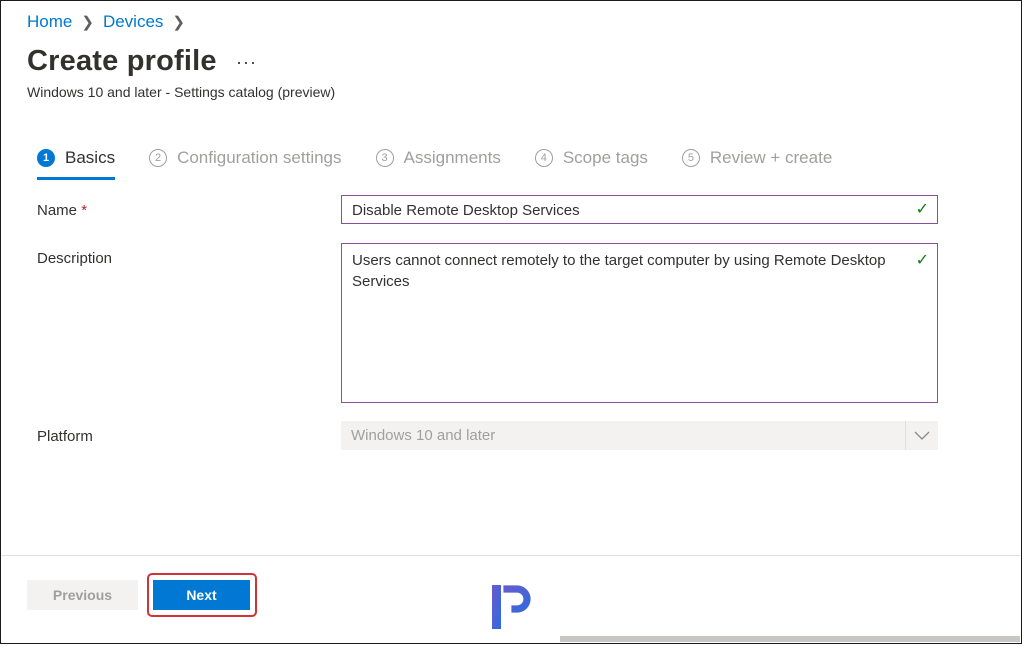  What do you see at coordinates (771, 157) in the screenshot?
I see `step-label: Review + create` at bounding box center [771, 157].